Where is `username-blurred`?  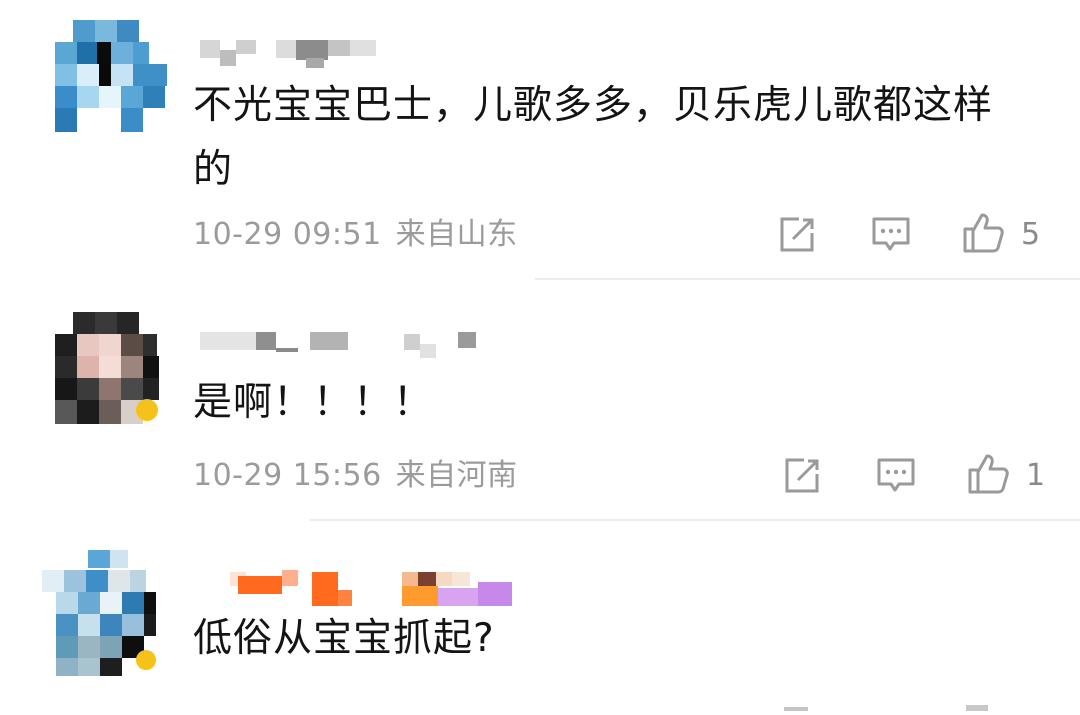 username-blurred is located at coordinates (375, 589).